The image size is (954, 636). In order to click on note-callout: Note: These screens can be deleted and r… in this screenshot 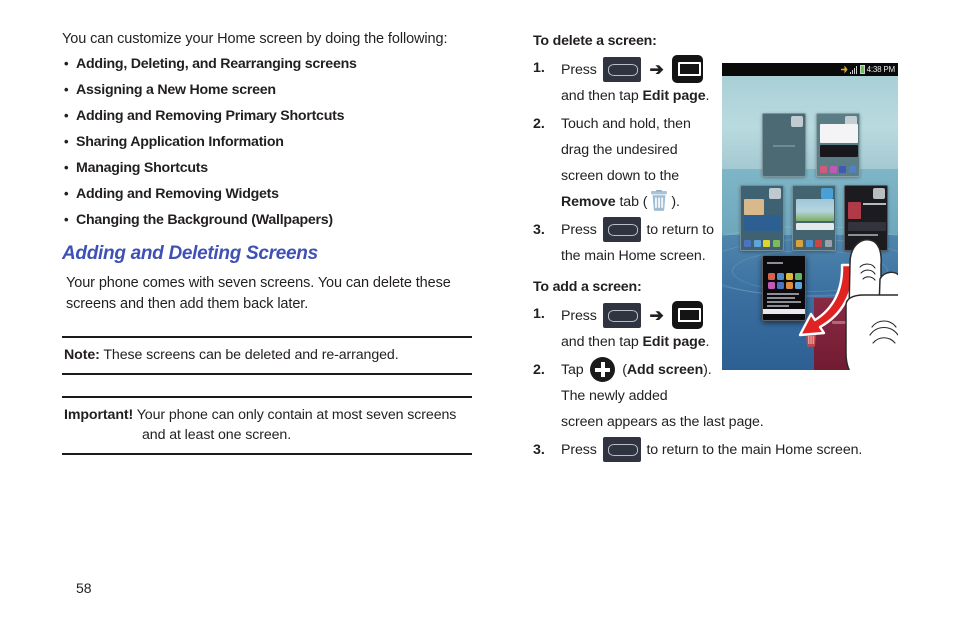, I will do `click(267, 355)`.